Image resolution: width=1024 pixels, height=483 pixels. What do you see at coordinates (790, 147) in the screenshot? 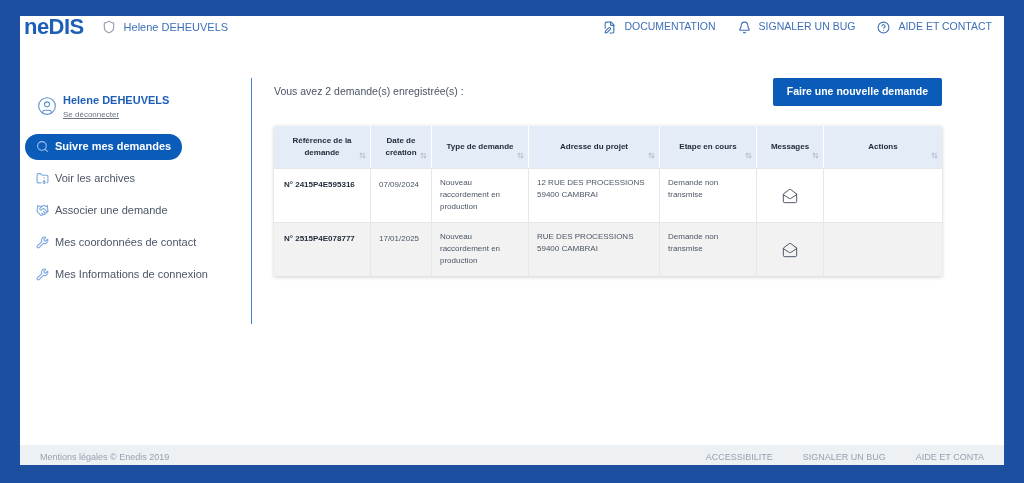
I see `column-header: Messages` at bounding box center [790, 147].